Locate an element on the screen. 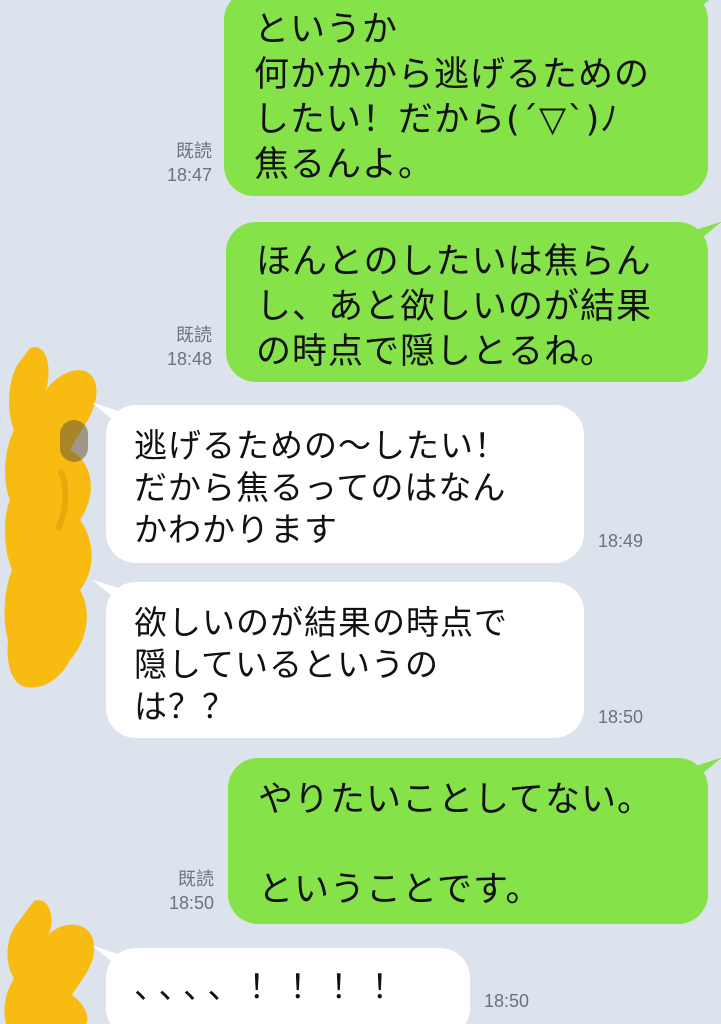 This screenshot has height=1024, width=721. message-meta: 既読 18:48 is located at coordinates (181, 347).